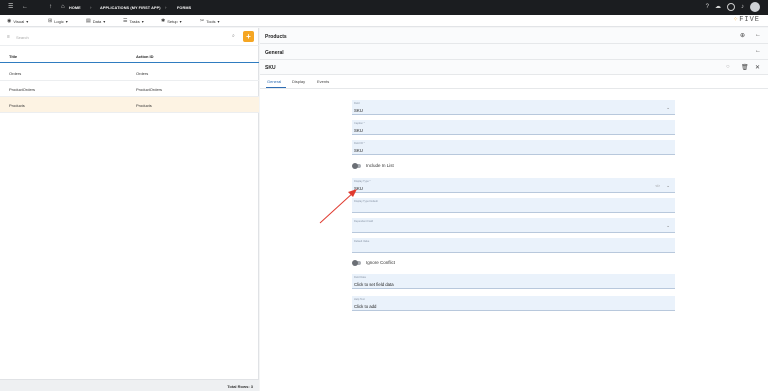  What do you see at coordinates (513, 245) in the screenshot?
I see `default-value-field: Default Value` at bounding box center [513, 245].